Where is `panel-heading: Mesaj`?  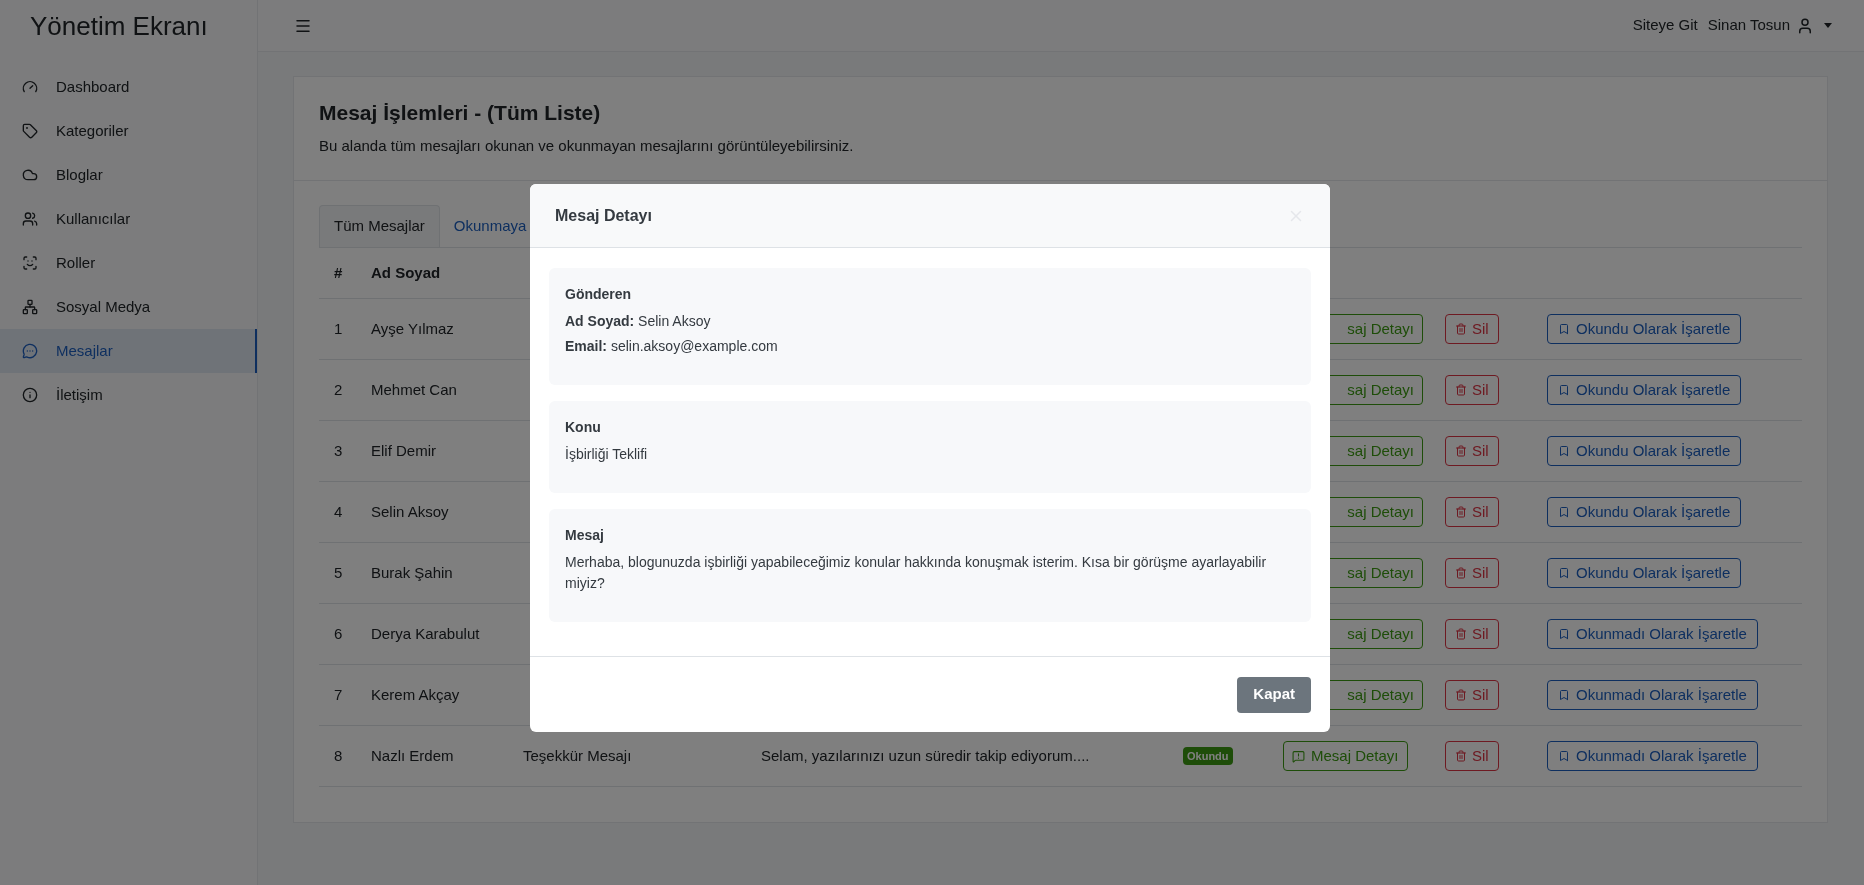 panel-heading: Mesaj is located at coordinates (585, 535).